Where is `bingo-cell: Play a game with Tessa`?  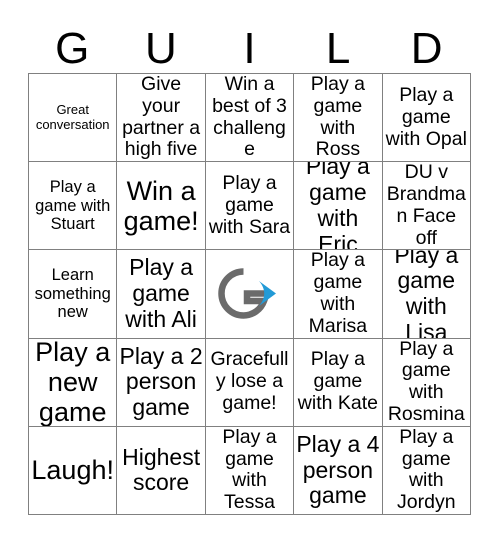 bingo-cell: Play a game with Tessa is located at coordinates (250, 470).